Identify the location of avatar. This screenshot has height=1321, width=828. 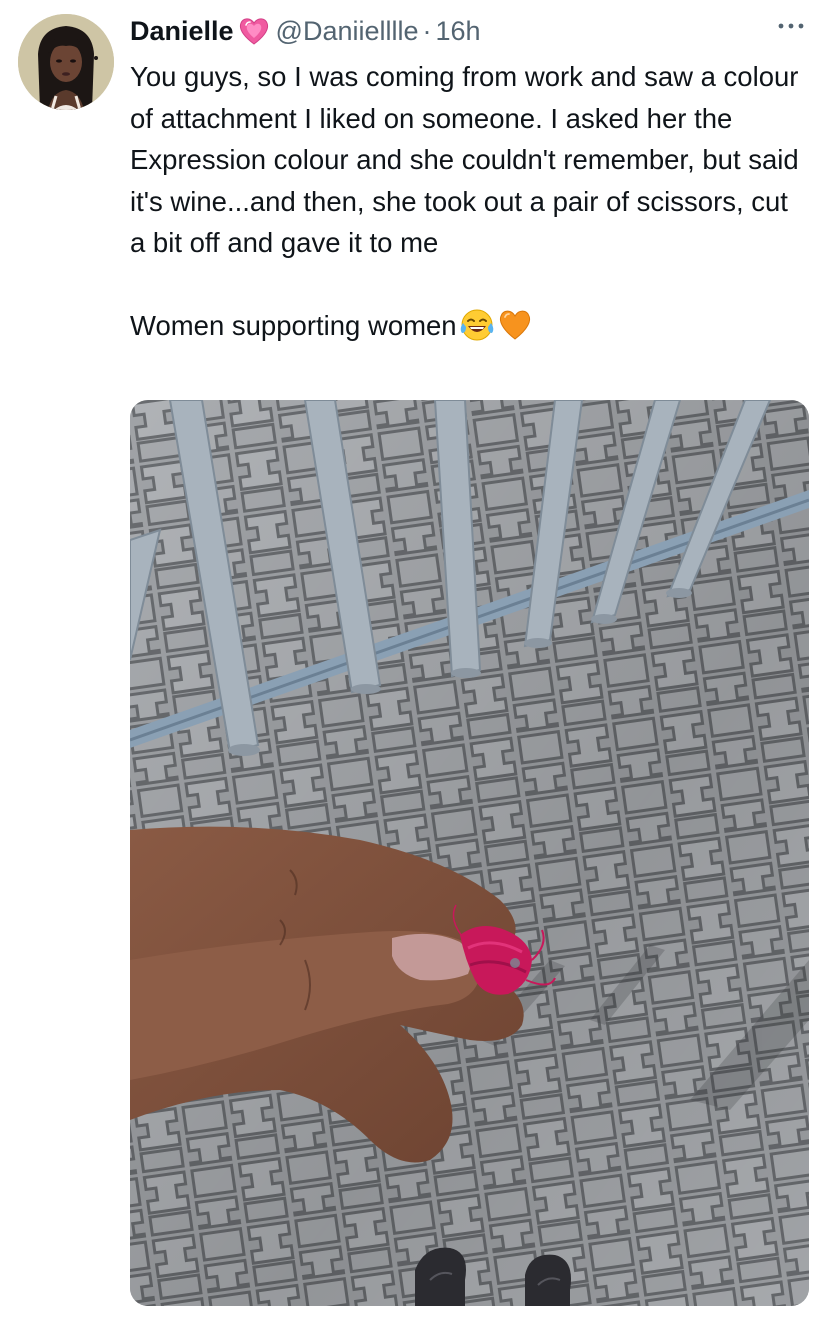
(66, 62).